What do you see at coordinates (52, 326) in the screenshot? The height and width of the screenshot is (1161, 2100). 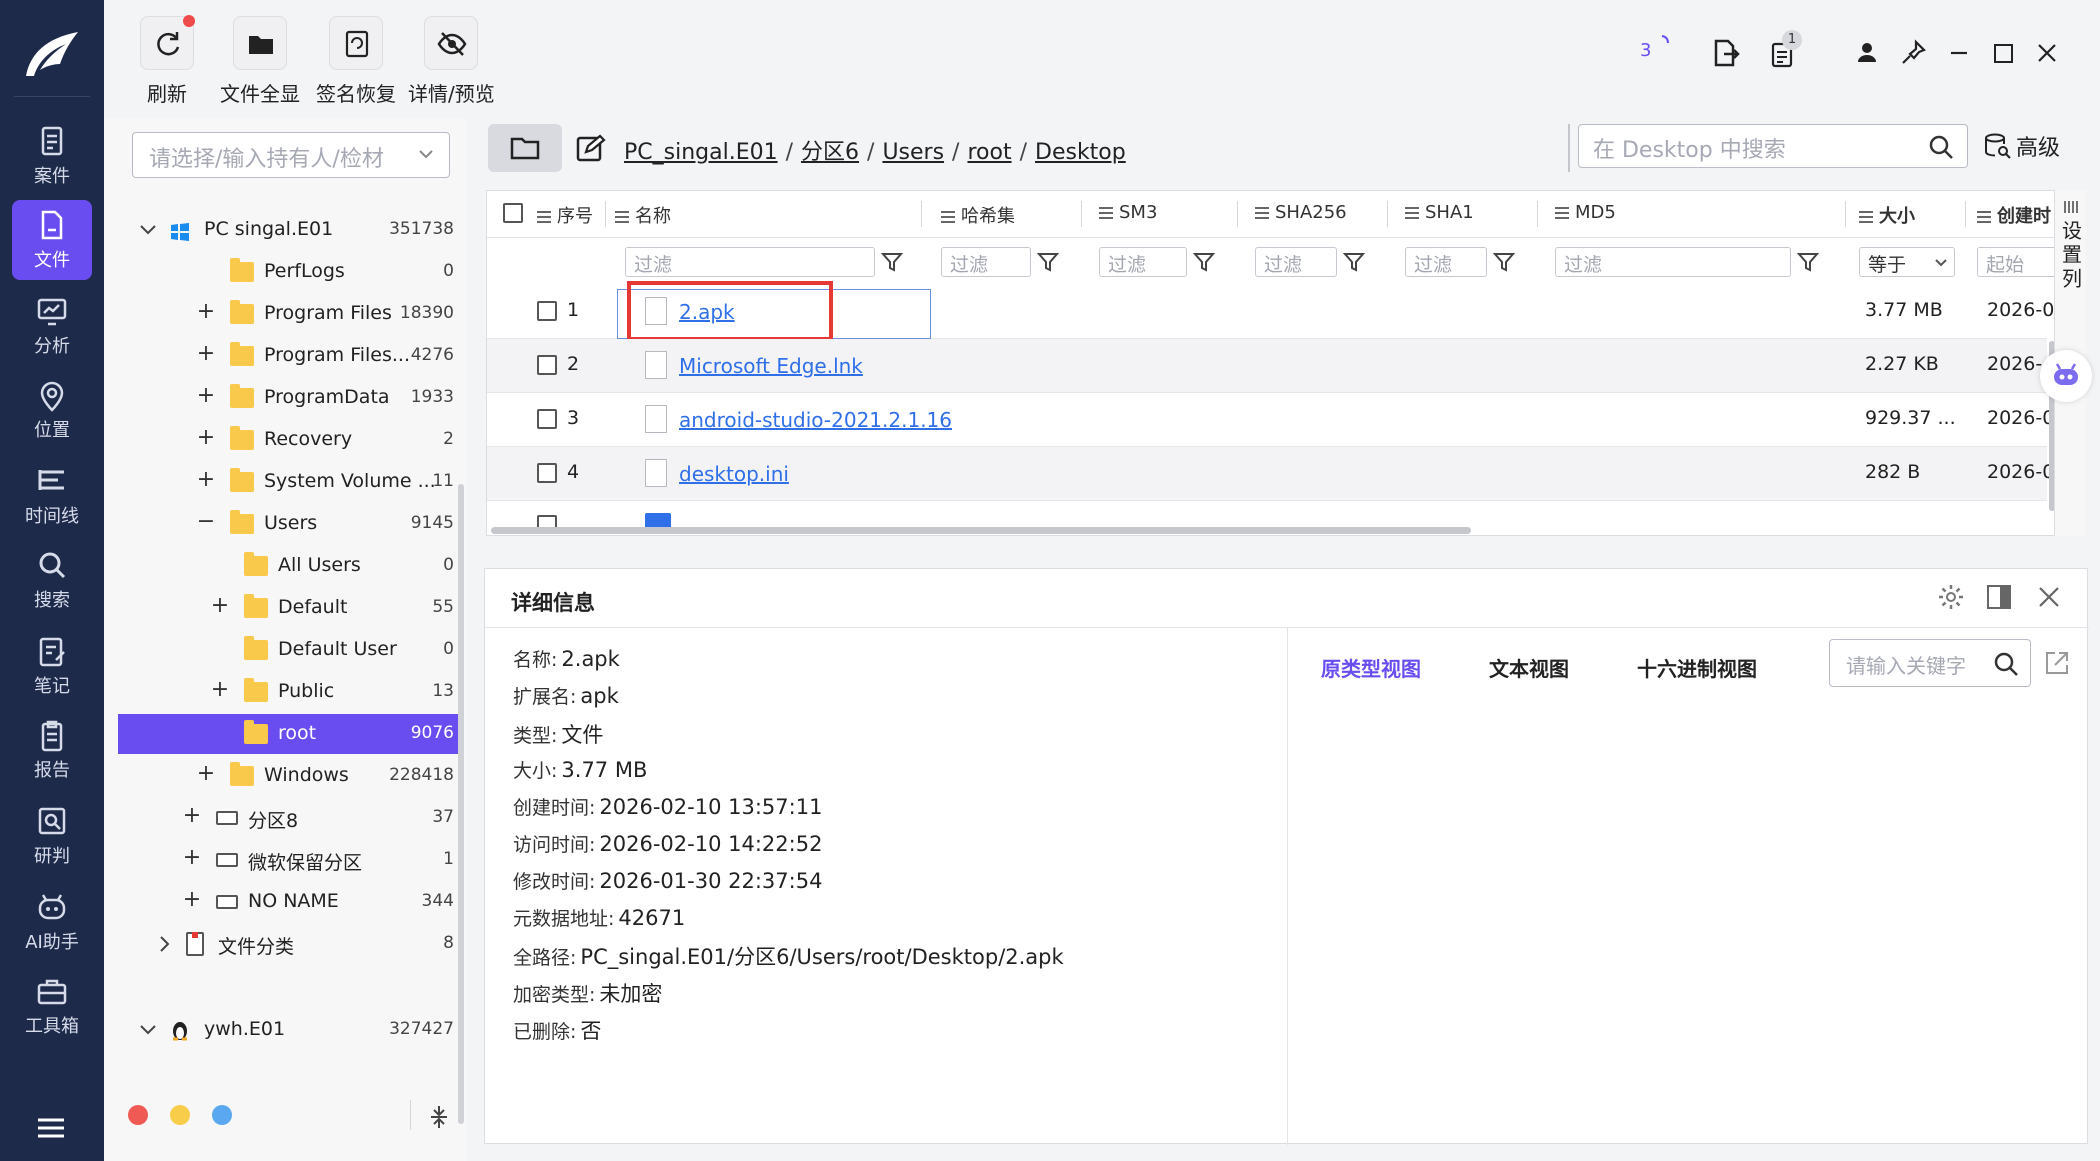 I see `nav-analysis: 分析` at bounding box center [52, 326].